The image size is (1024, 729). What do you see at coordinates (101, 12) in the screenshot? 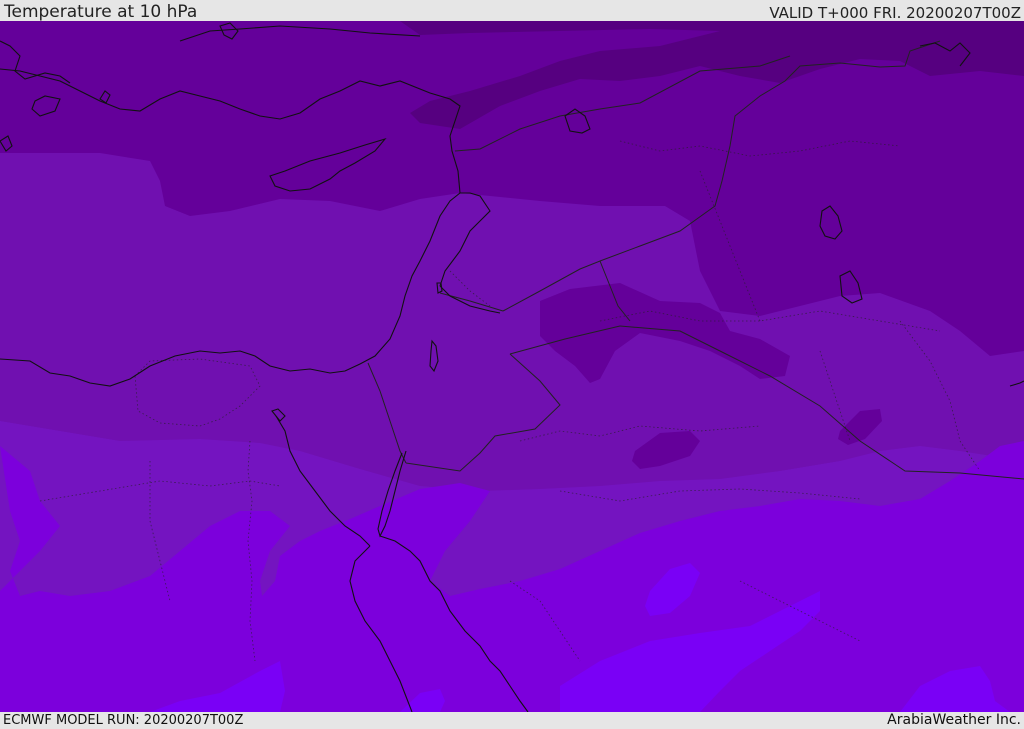
I see `map-title: Temperature at 10 hPa` at bounding box center [101, 12].